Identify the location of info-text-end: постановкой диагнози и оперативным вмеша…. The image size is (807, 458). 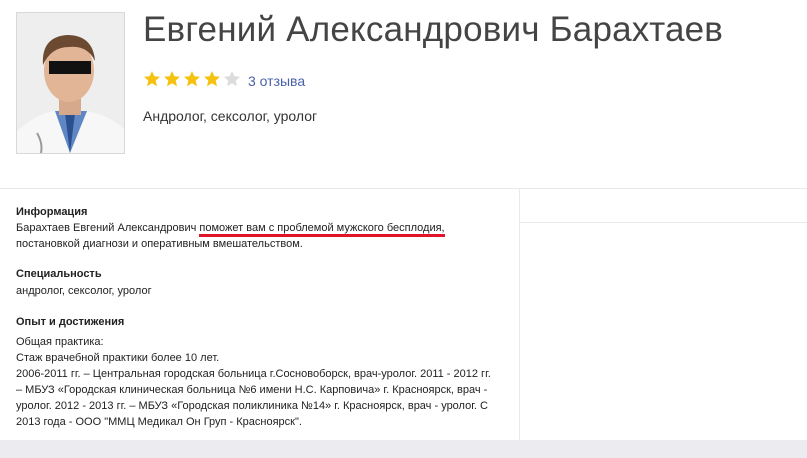
(159, 244).